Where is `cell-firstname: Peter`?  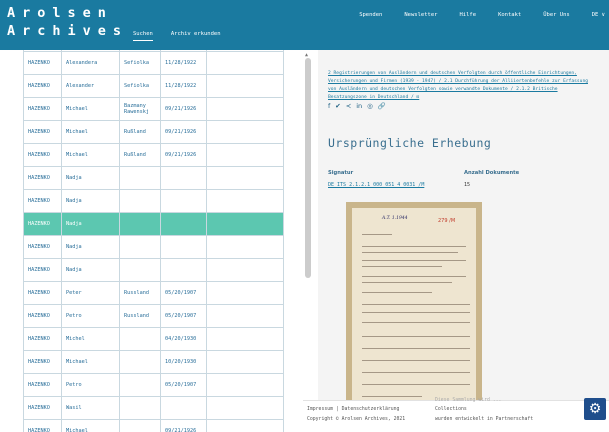 cell-firstname: Peter is located at coordinates (90, 293).